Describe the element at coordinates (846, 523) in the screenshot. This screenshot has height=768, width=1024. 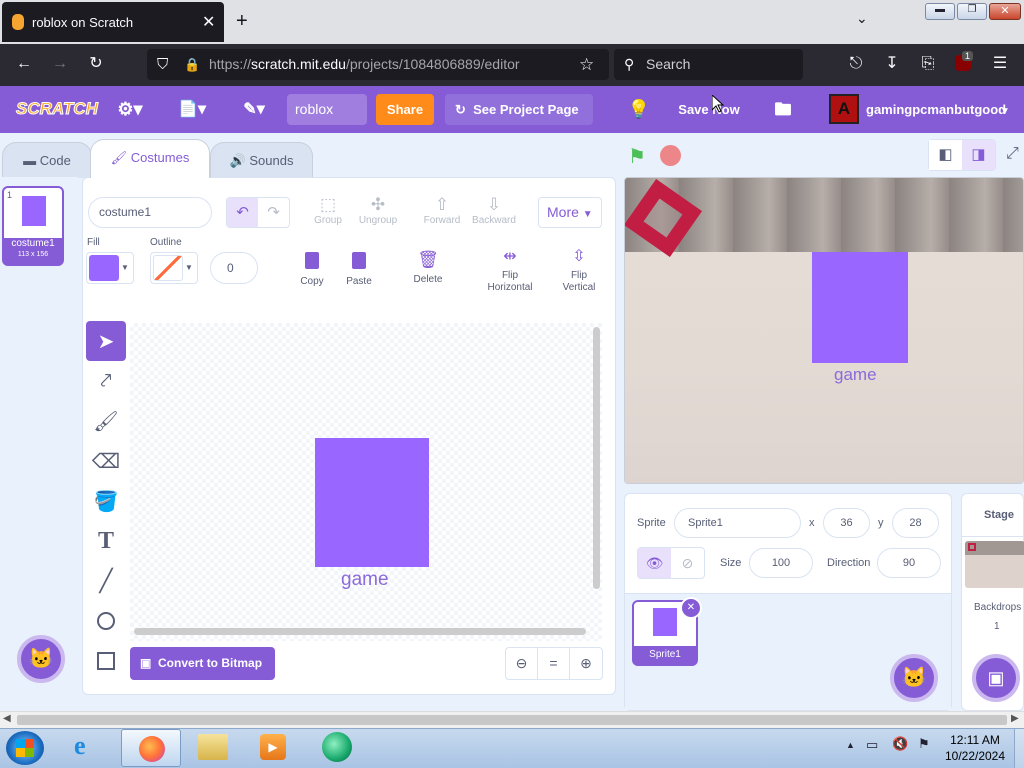
I see `x-input: 36` at that location.